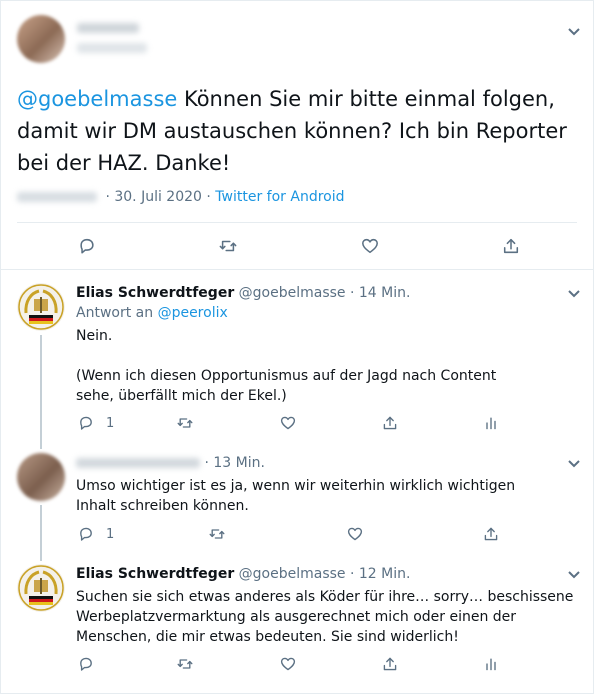 Image resolution: width=594 pixels, height=694 pixels. Describe the element at coordinates (297, 269) in the screenshot. I see `section-divider` at that location.